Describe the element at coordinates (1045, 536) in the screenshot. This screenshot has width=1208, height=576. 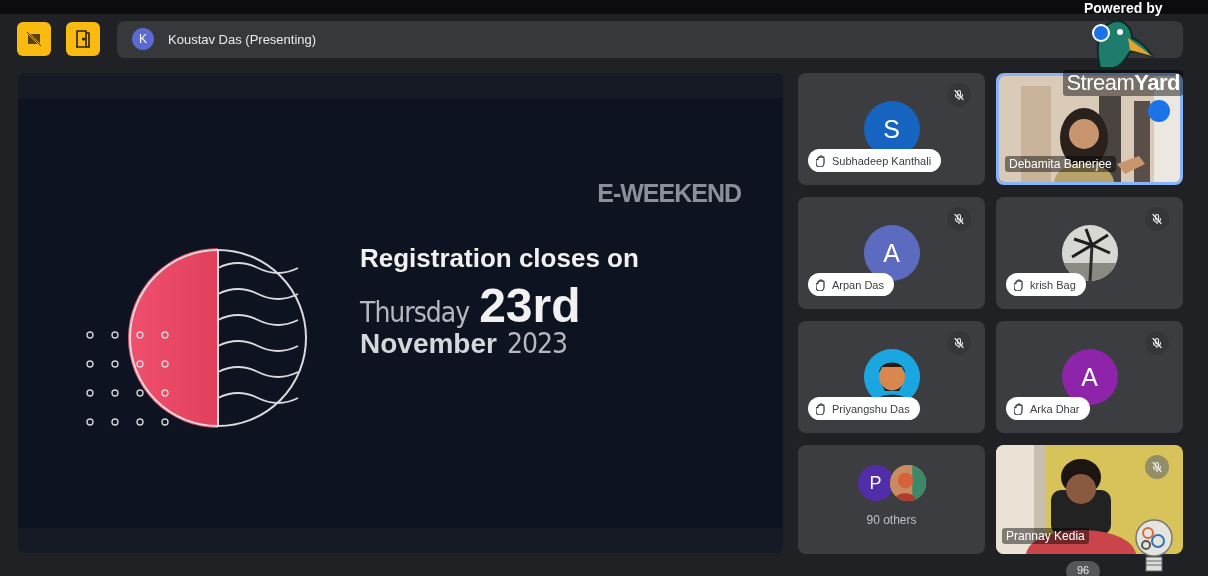
I see `participant-name: Prannay Kedia` at that location.